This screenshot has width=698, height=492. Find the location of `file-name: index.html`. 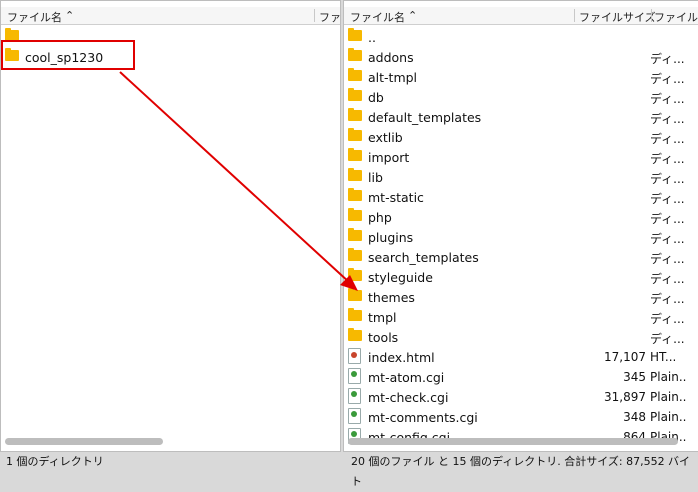

file-name: index.html is located at coordinates (401, 357).